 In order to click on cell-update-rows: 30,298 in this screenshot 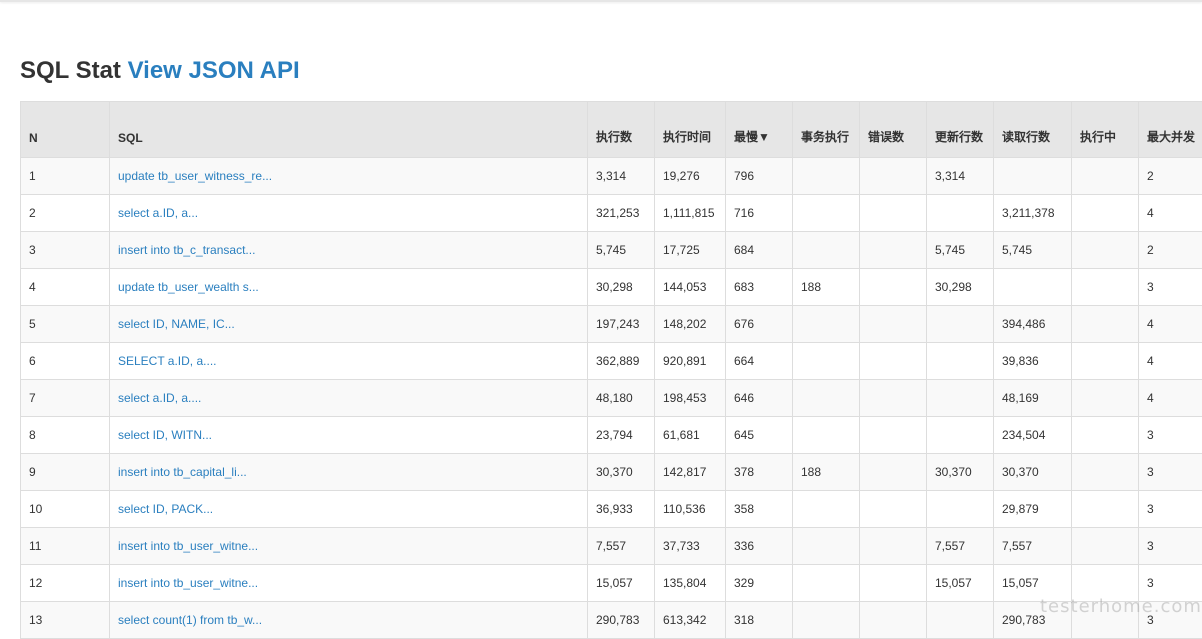, I will do `click(960, 287)`.